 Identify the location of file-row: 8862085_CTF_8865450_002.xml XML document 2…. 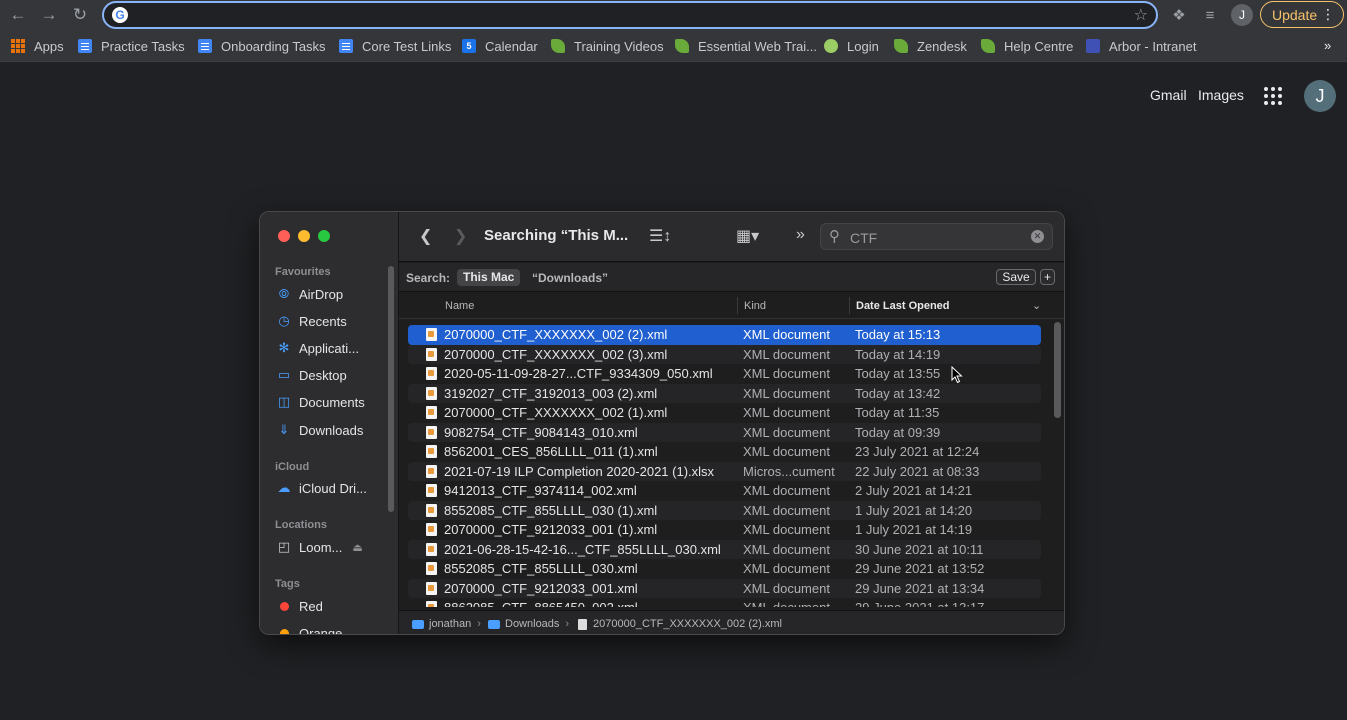
(724, 602).